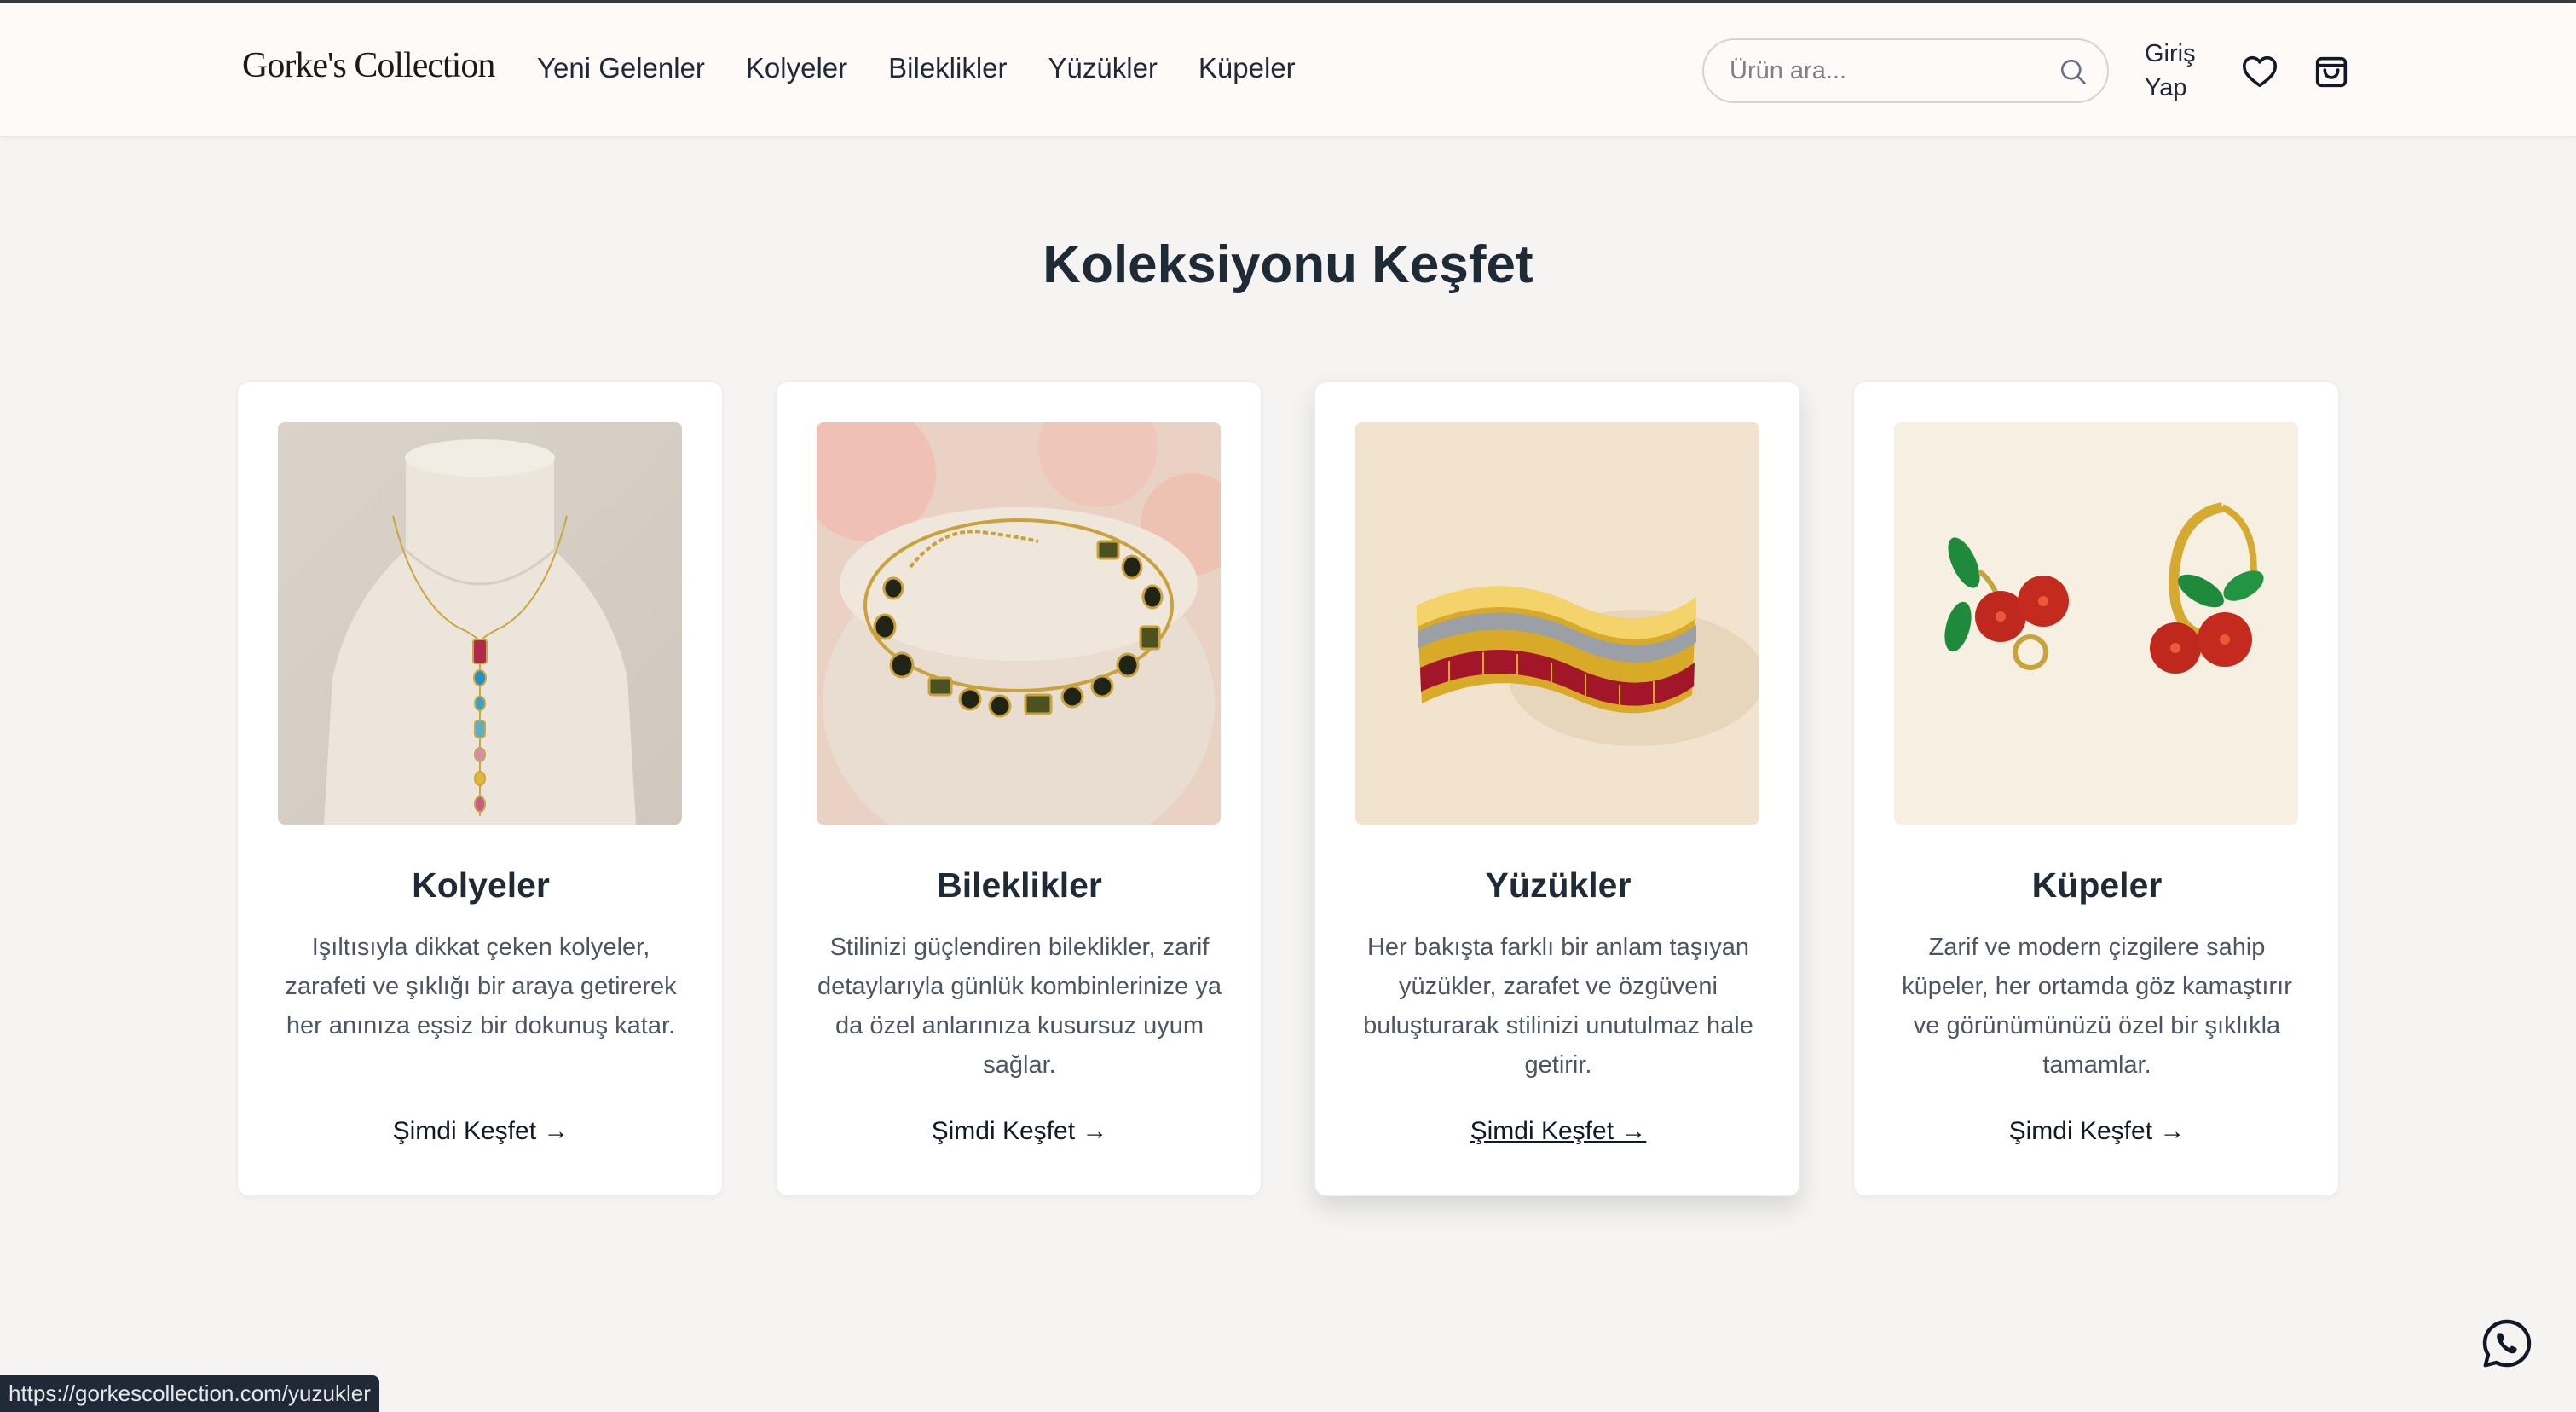  I want to click on search-box, so click(1905, 71).